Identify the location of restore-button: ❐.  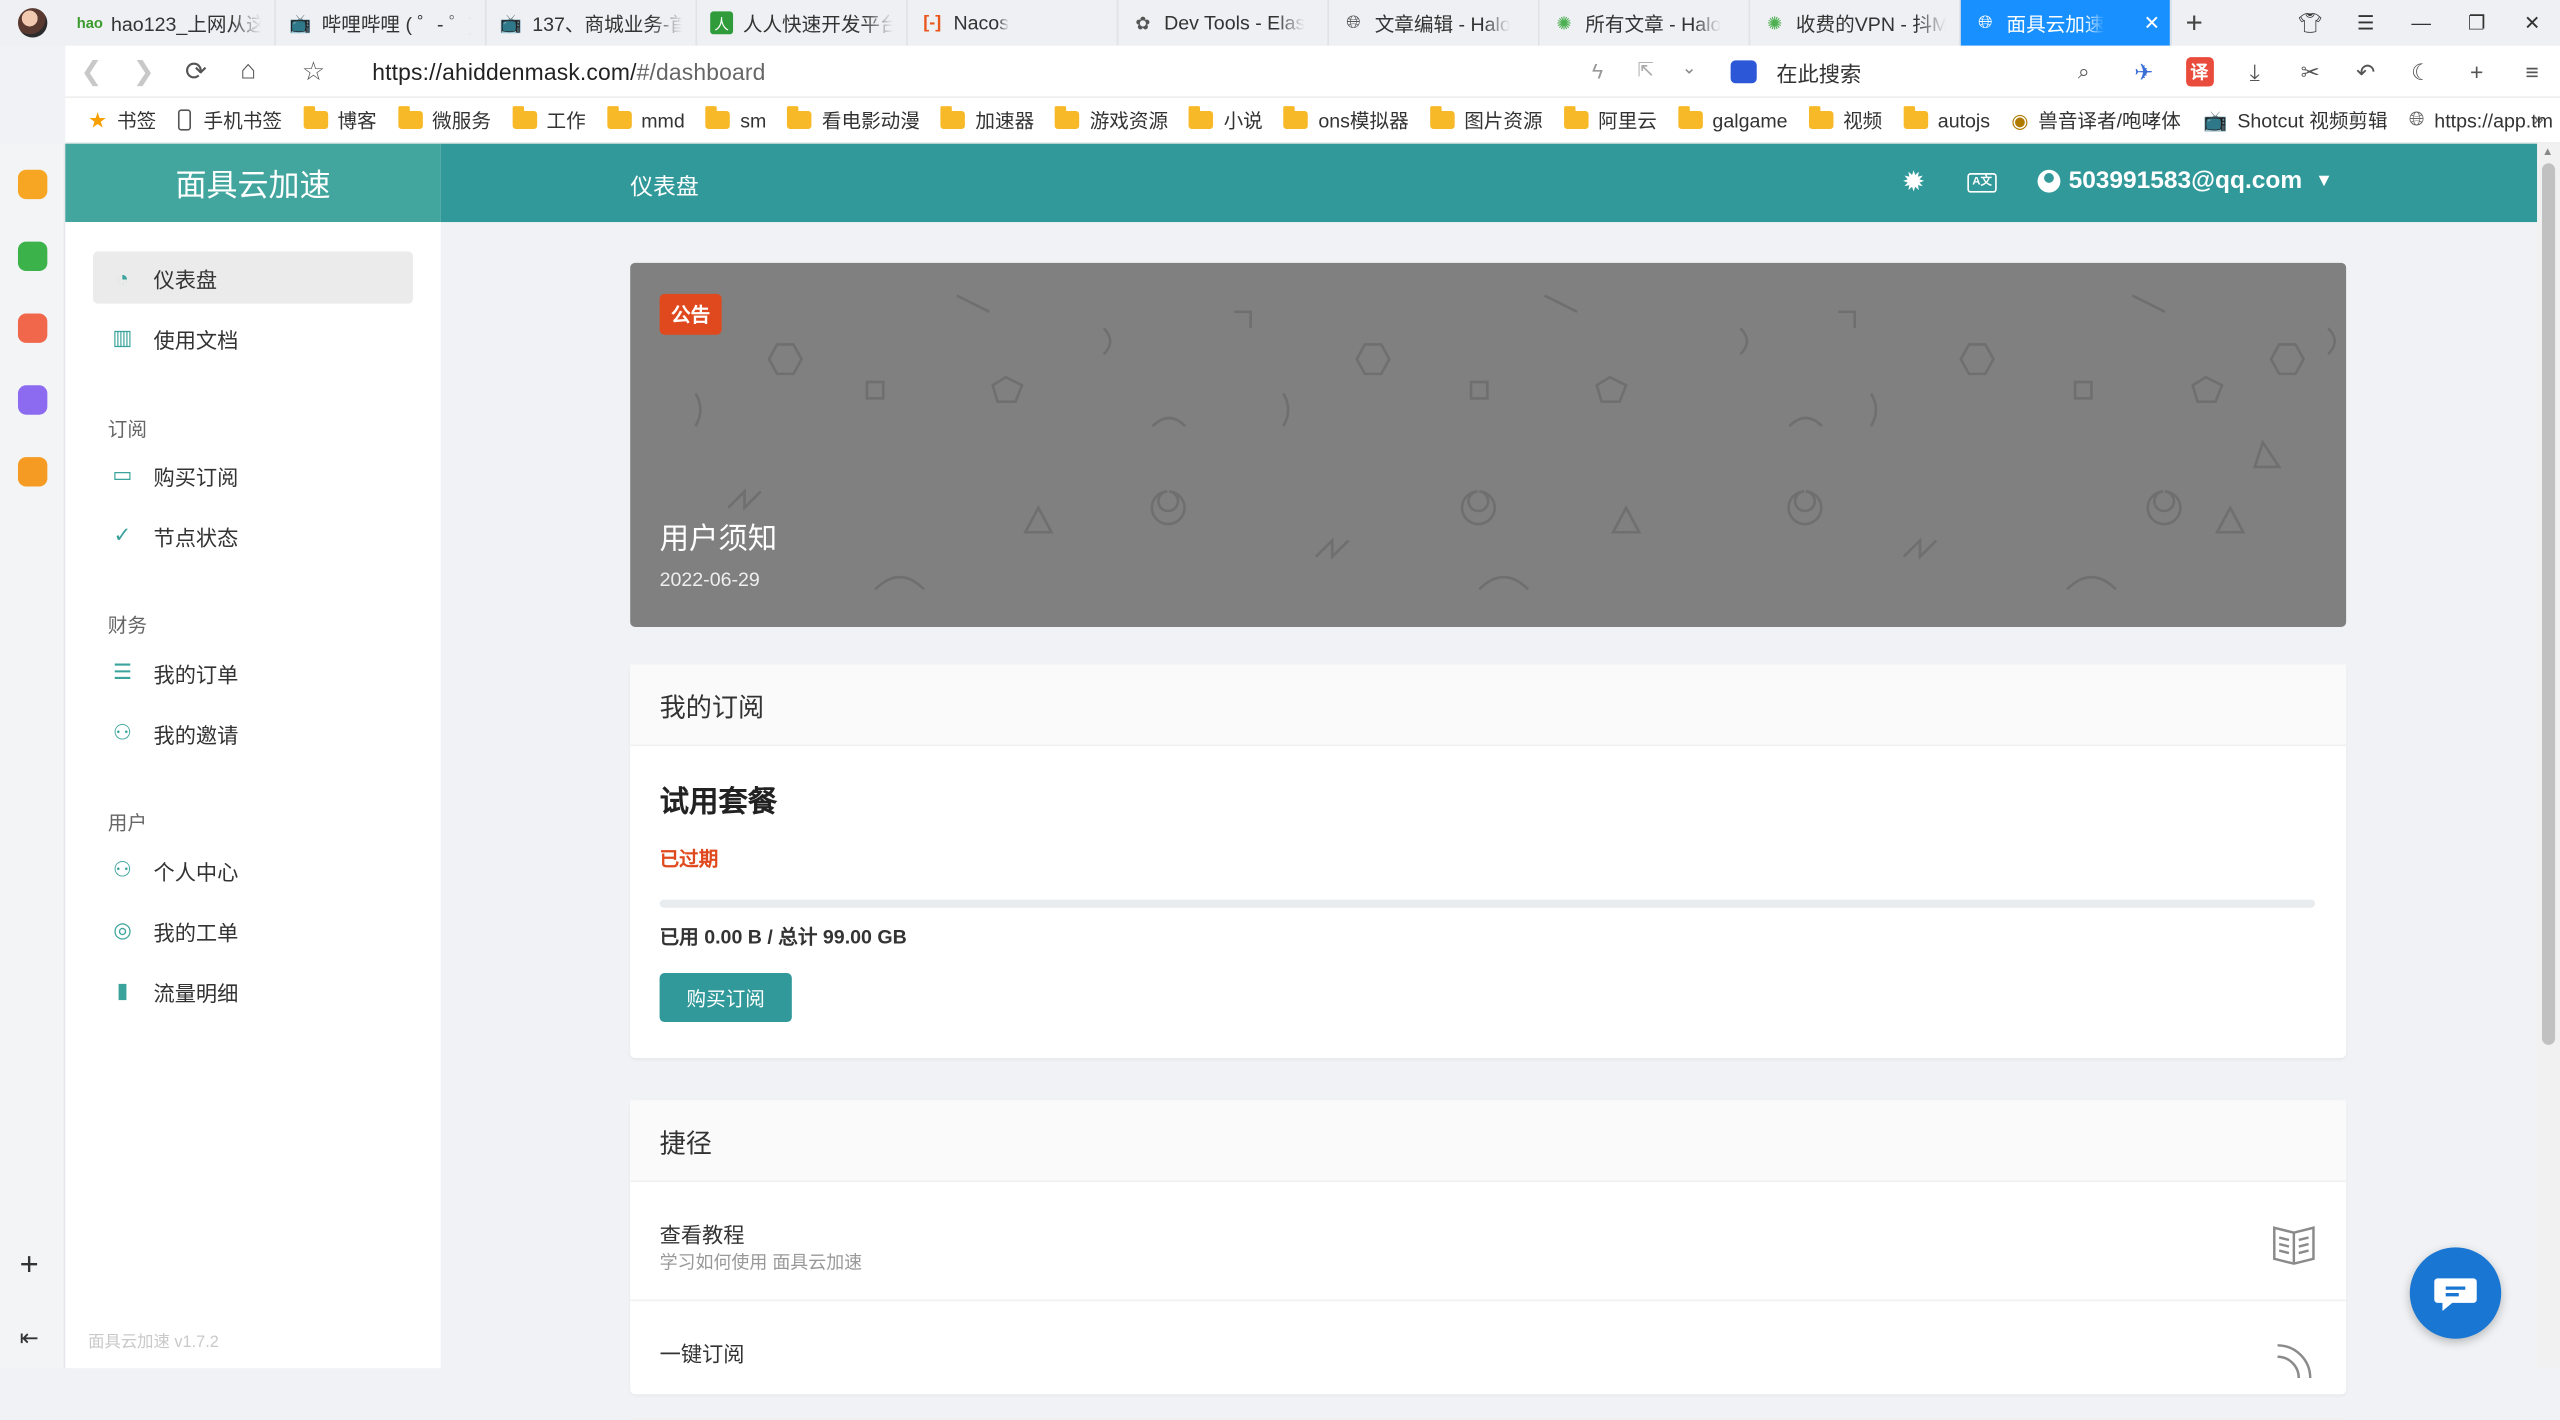
(2477, 23).